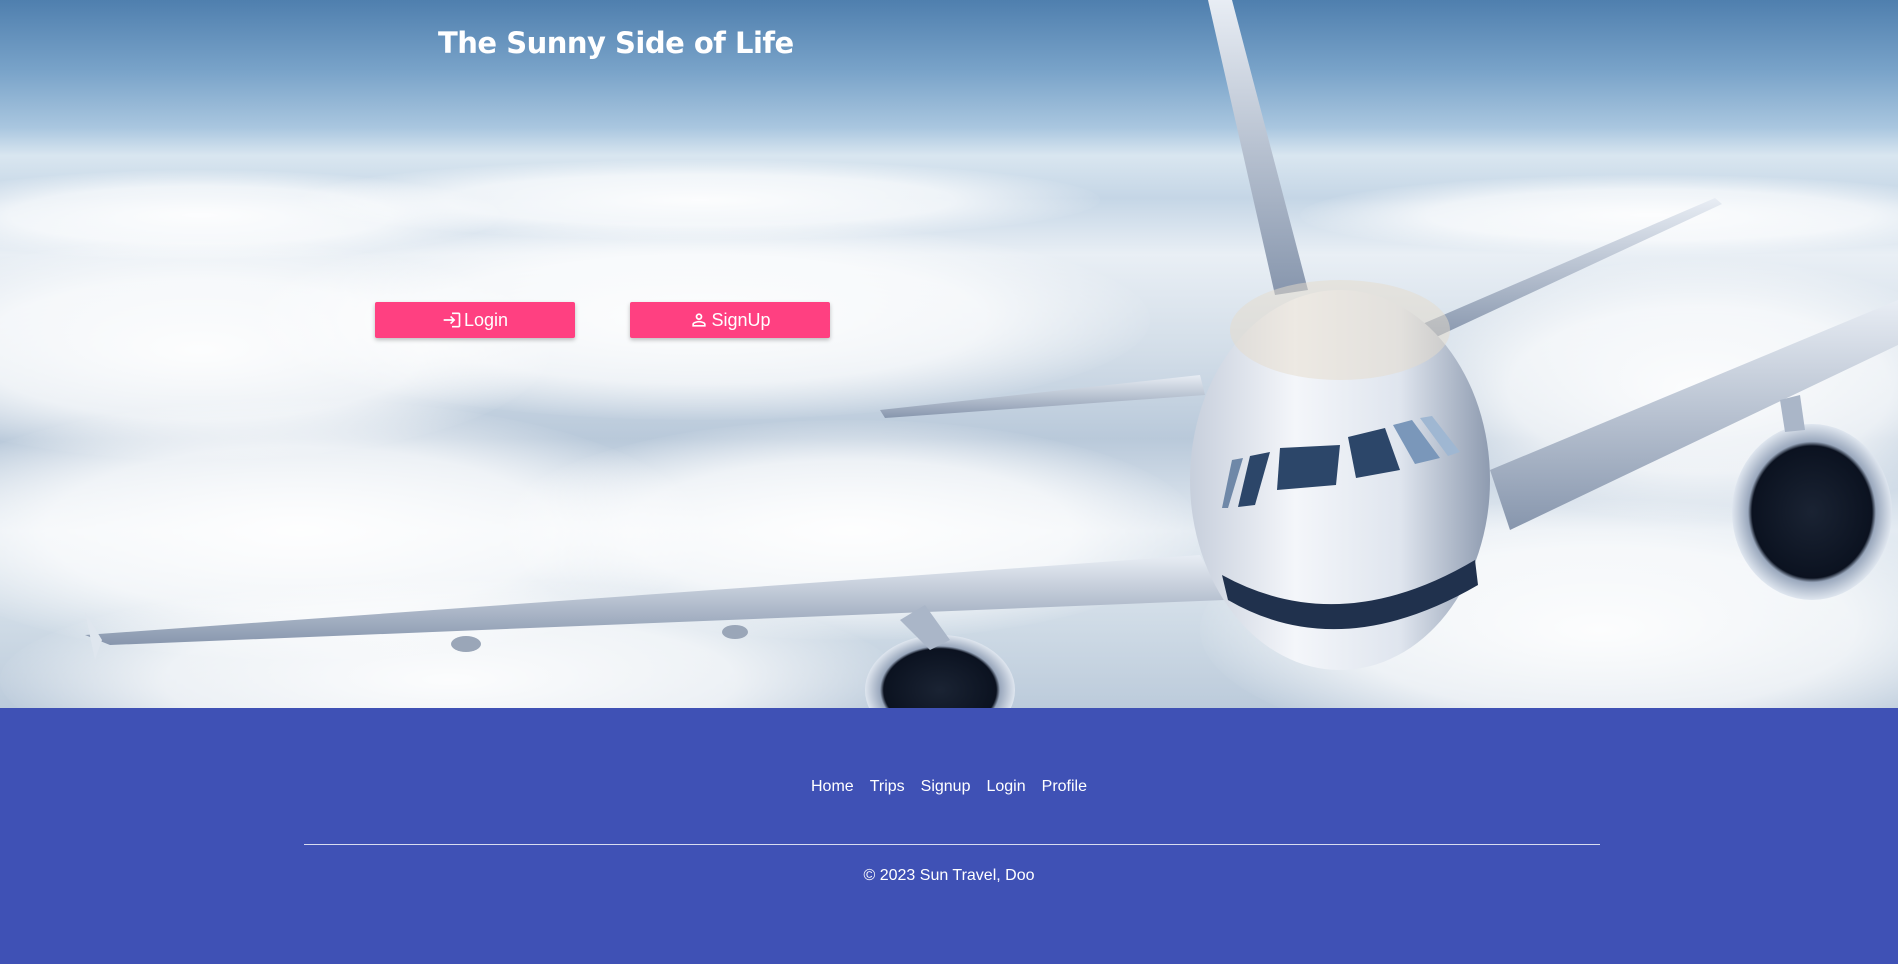 This screenshot has height=964, width=1898. I want to click on person-icon, so click(699, 320).